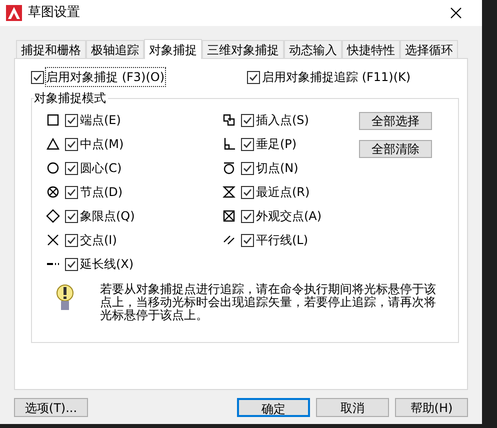 This screenshot has height=428, width=497. I want to click on window-title: 草图设置, so click(54, 13).